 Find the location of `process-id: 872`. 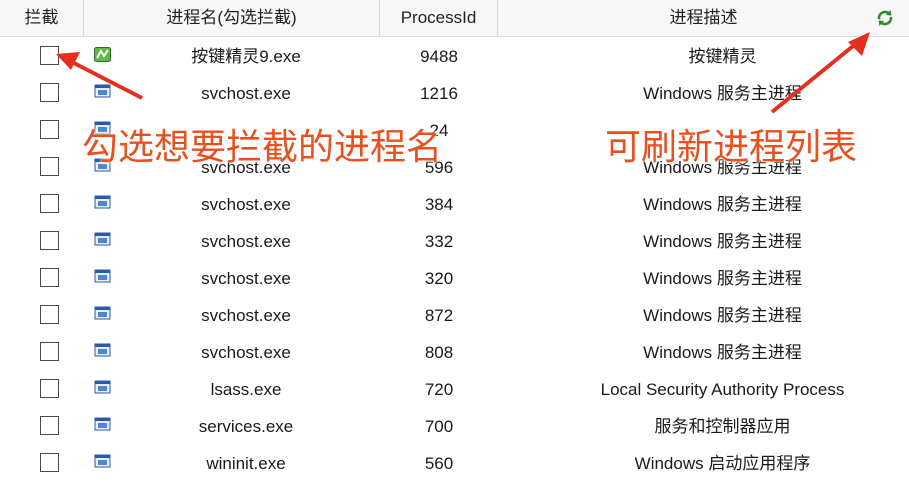

process-id: 872 is located at coordinates (439, 315).